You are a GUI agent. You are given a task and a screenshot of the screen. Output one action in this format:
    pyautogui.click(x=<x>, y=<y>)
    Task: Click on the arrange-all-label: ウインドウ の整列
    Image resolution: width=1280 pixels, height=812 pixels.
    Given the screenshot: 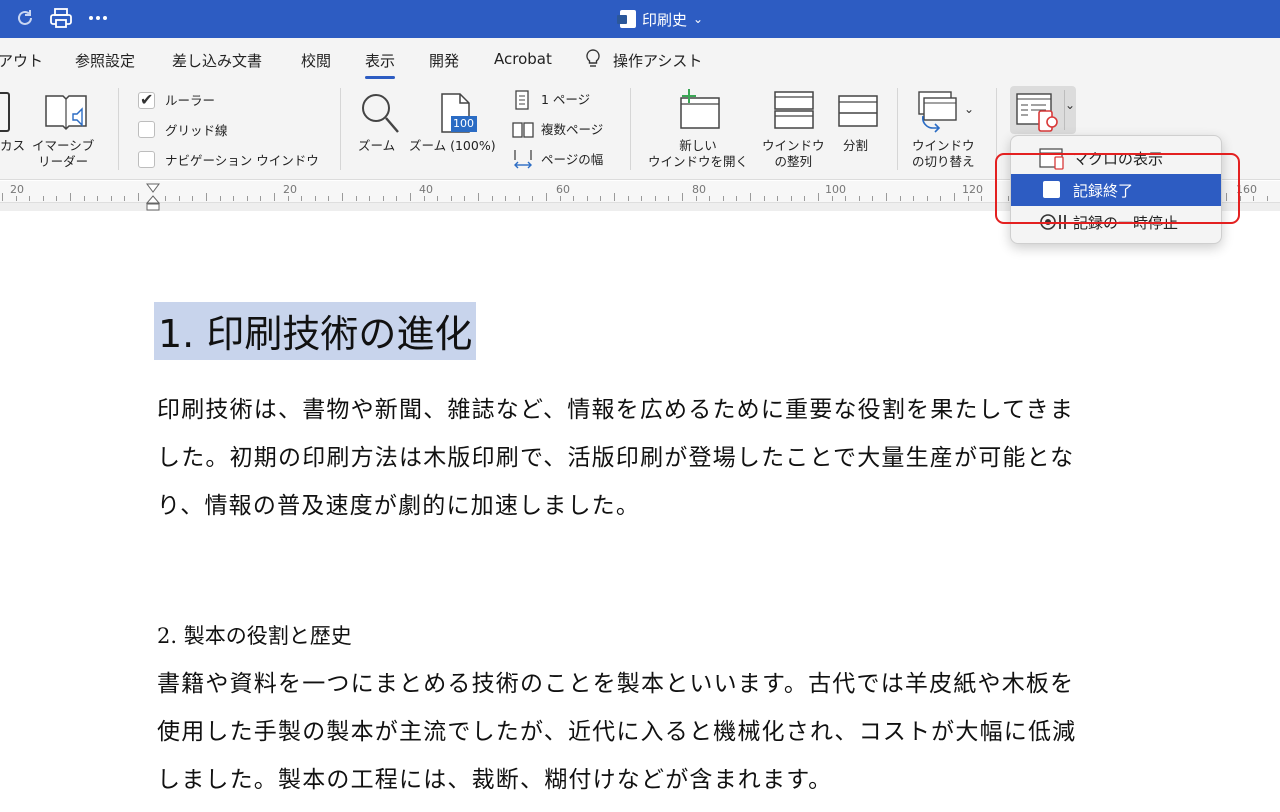 What is the action you would take?
    pyautogui.click(x=793, y=154)
    